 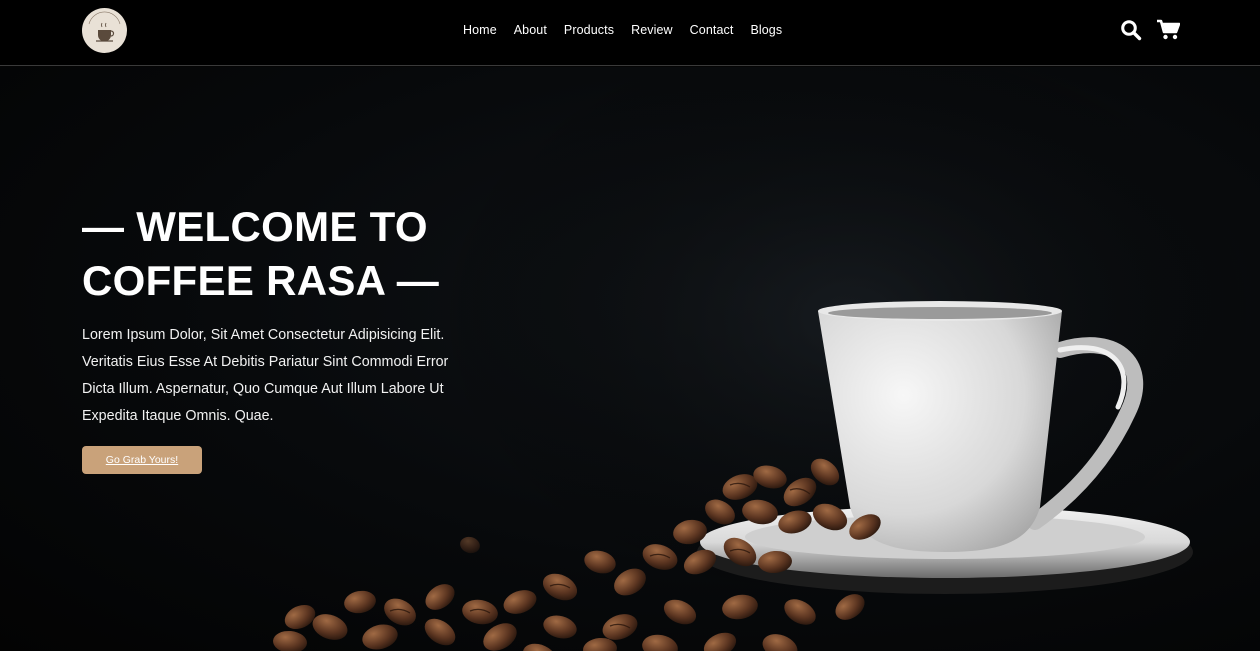 I want to click on nav-link-products: Products, so click(x=589, y=30).